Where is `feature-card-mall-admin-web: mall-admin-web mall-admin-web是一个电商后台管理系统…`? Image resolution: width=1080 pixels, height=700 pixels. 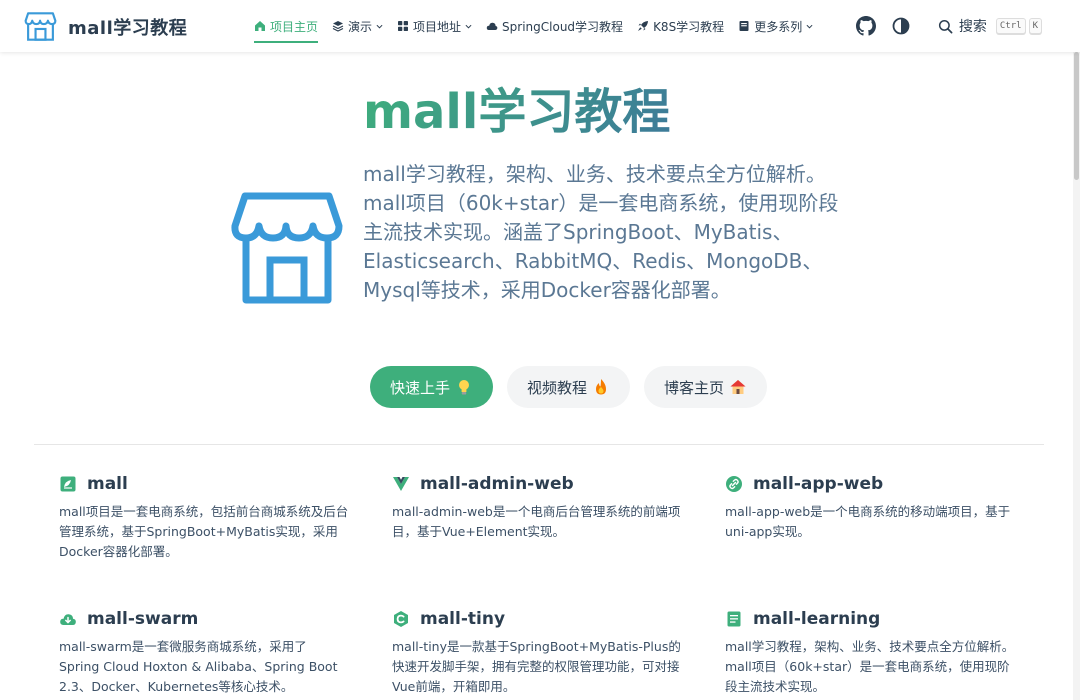 feature-card-mall-admin-web: mall-admin-web mall-admin-web是一个电商后台管理系统… is located at coordinates (538, 508).